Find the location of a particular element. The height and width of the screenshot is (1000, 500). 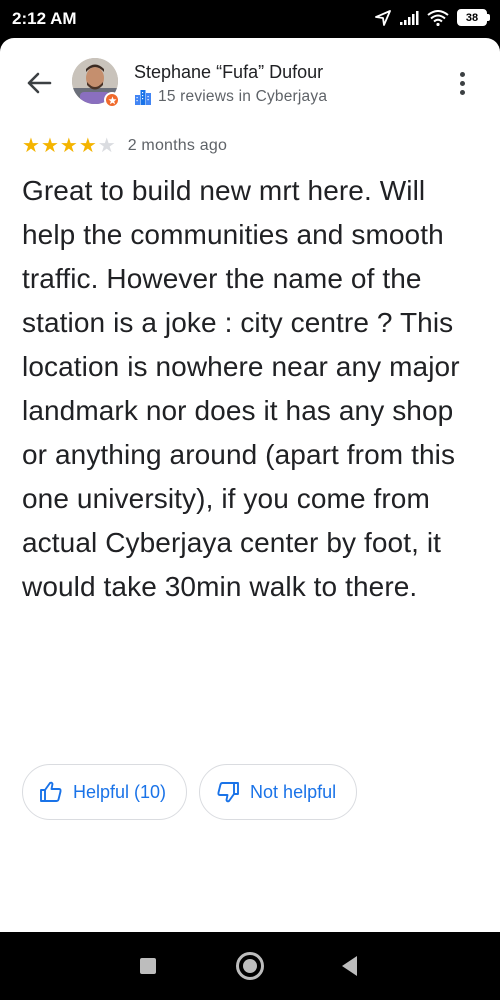

system-nav-bar is located at coordinates (250, 966).